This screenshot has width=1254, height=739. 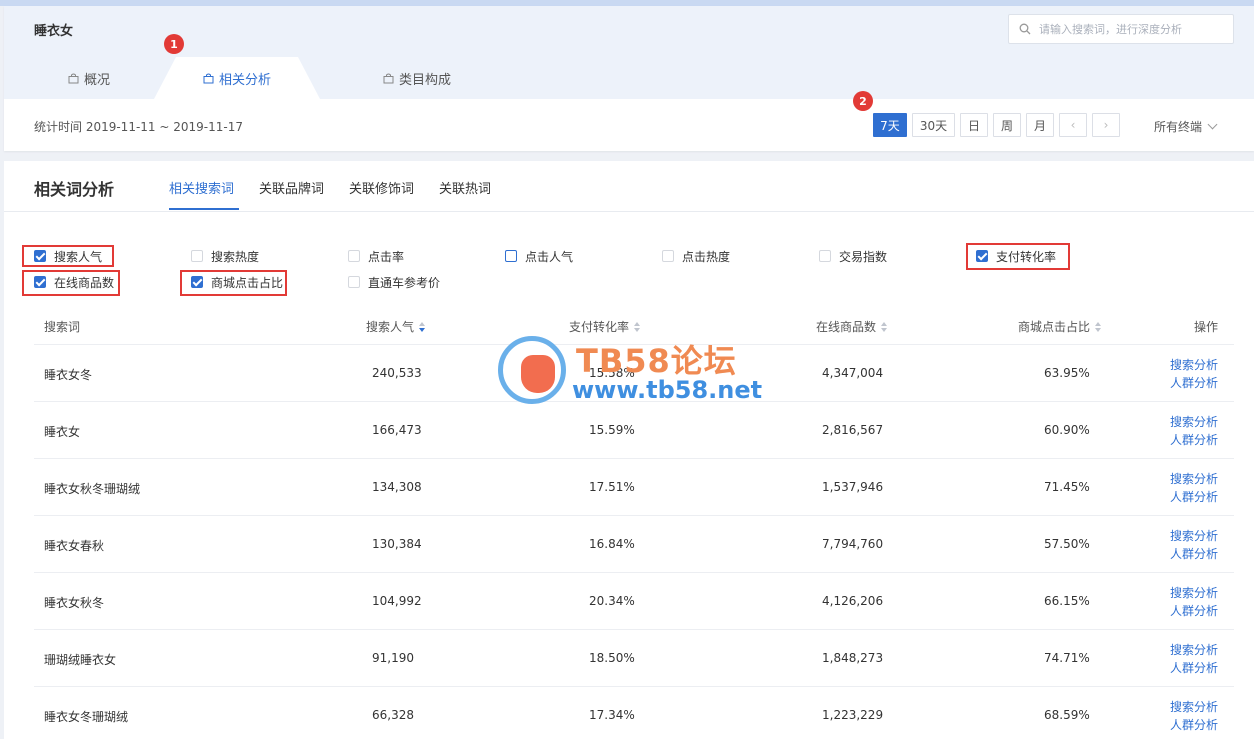 I want to click on column-header-conversion: 支付转化率, so click(x=605, y=326).